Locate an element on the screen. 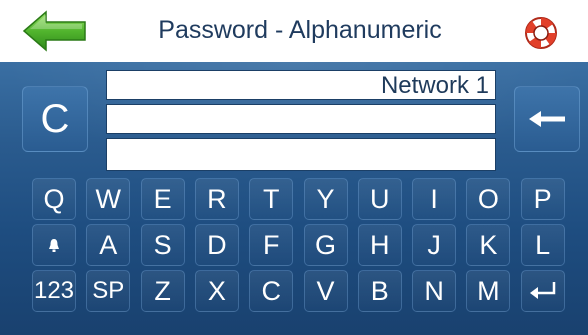 Image resolution: width=588 pixels, height=335 pixels. key-label: J is located at coordinates (434, 244).